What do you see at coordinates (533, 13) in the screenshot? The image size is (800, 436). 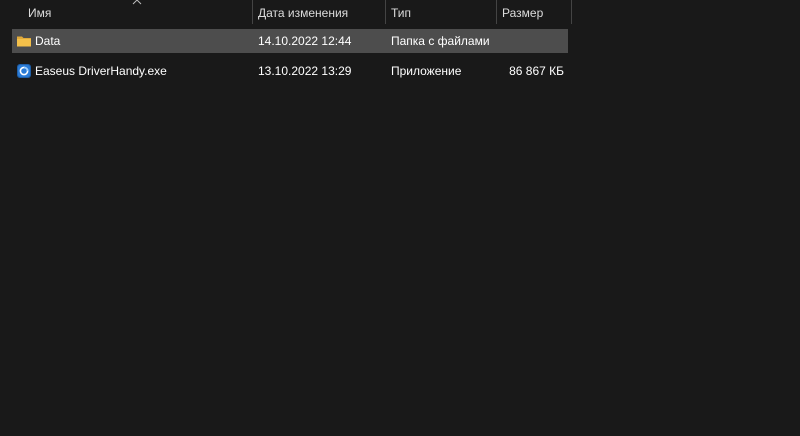 I see `column-header-size: Размер` at bounding box center [533, 13].